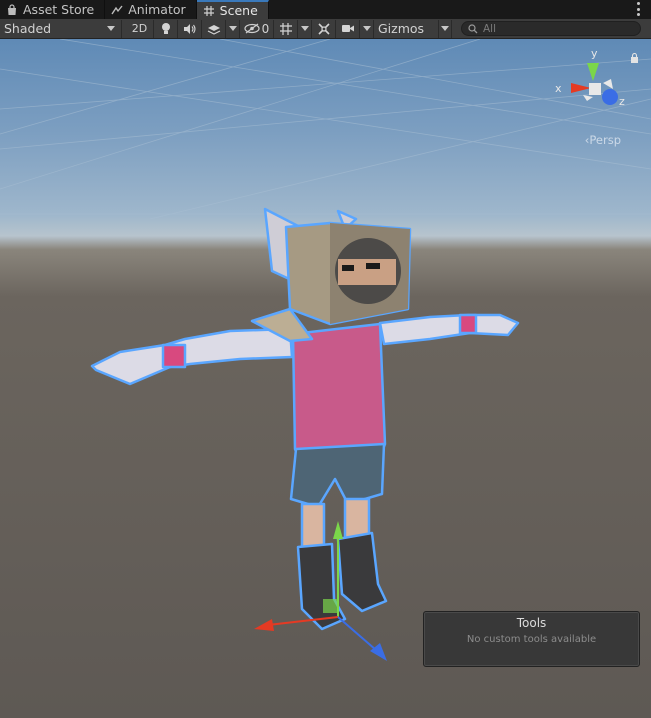 The width and height of the screenshot is (651, 718). What do you see at coordinates (401, 28) in the screenshot?
I see `gizmos-label: Gizmos` at bounding box center [401, 28].